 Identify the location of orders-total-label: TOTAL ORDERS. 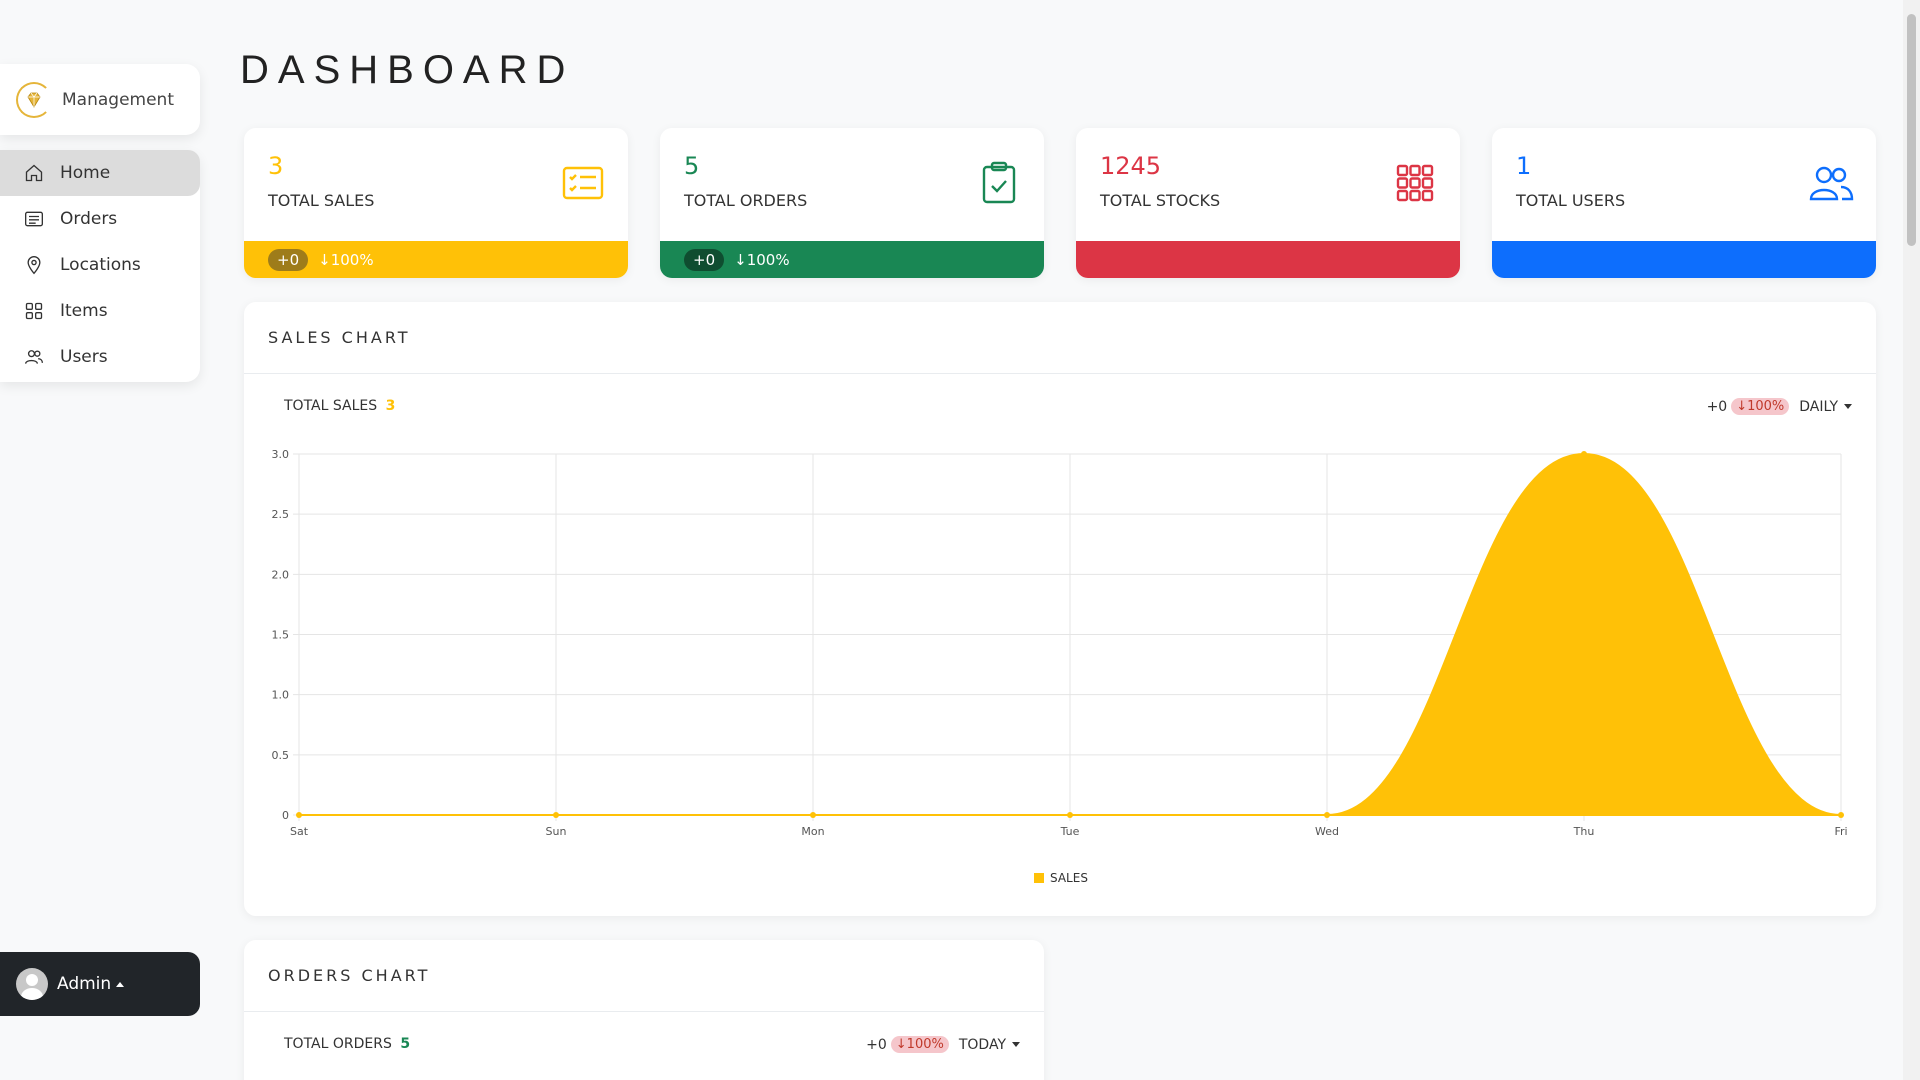
(338, 1044).